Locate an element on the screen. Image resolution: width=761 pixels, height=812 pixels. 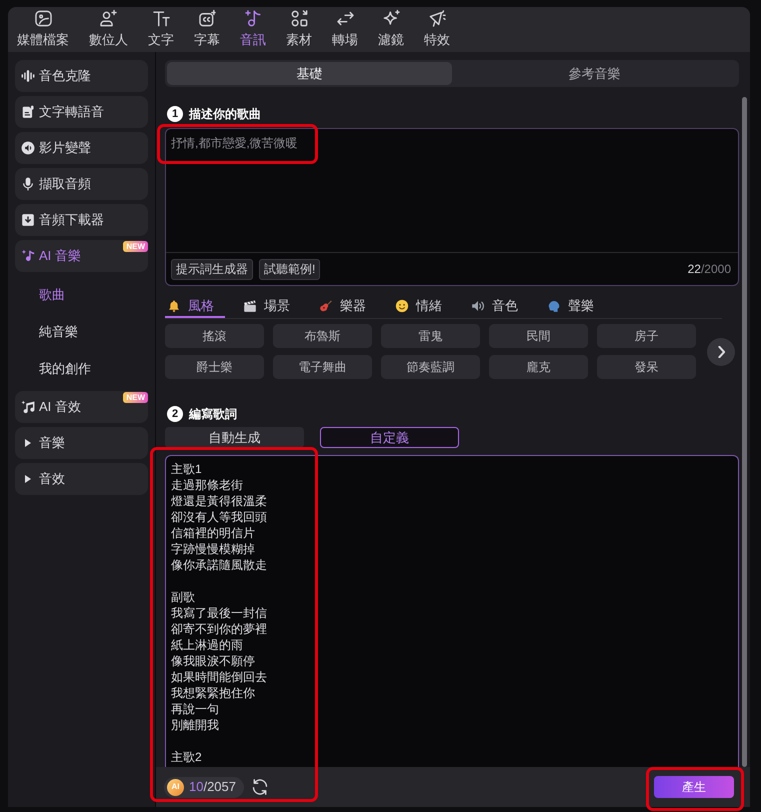
tag-chip: 發呆 is located at coordinates (646, 367).